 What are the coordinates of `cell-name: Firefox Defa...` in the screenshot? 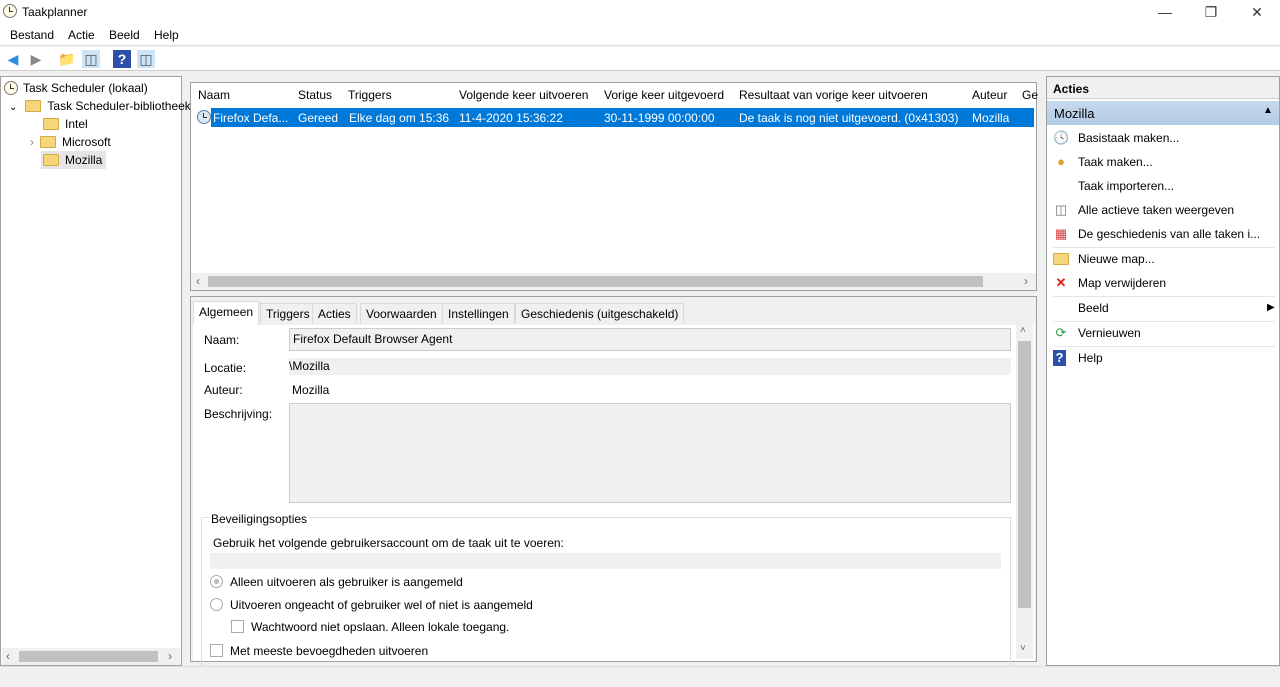 It's located at (251, 118).